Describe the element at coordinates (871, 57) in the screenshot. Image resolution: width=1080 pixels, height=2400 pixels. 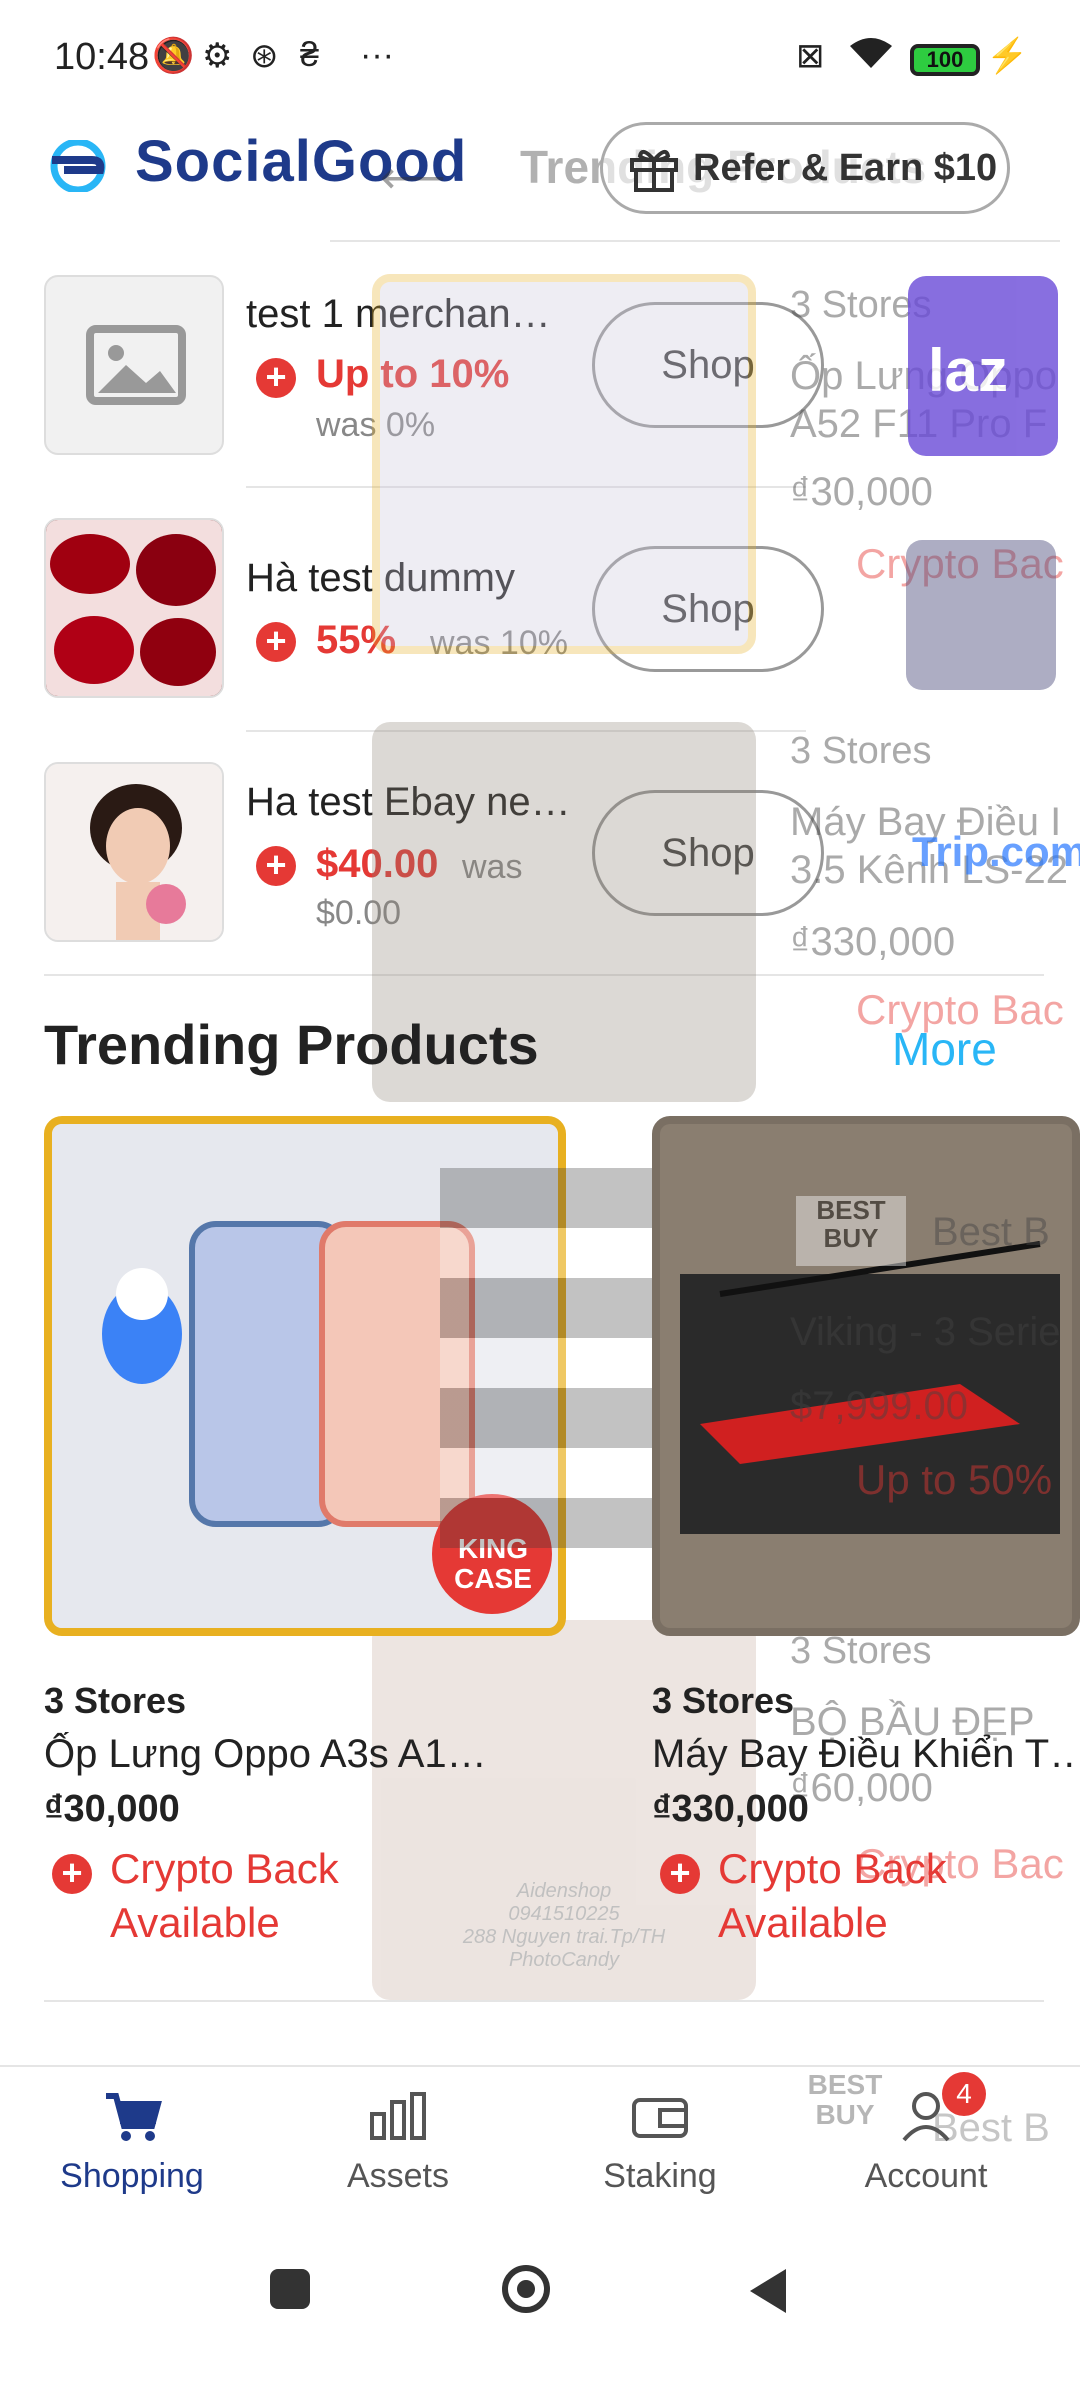
I see `wifi-icon` at that location.